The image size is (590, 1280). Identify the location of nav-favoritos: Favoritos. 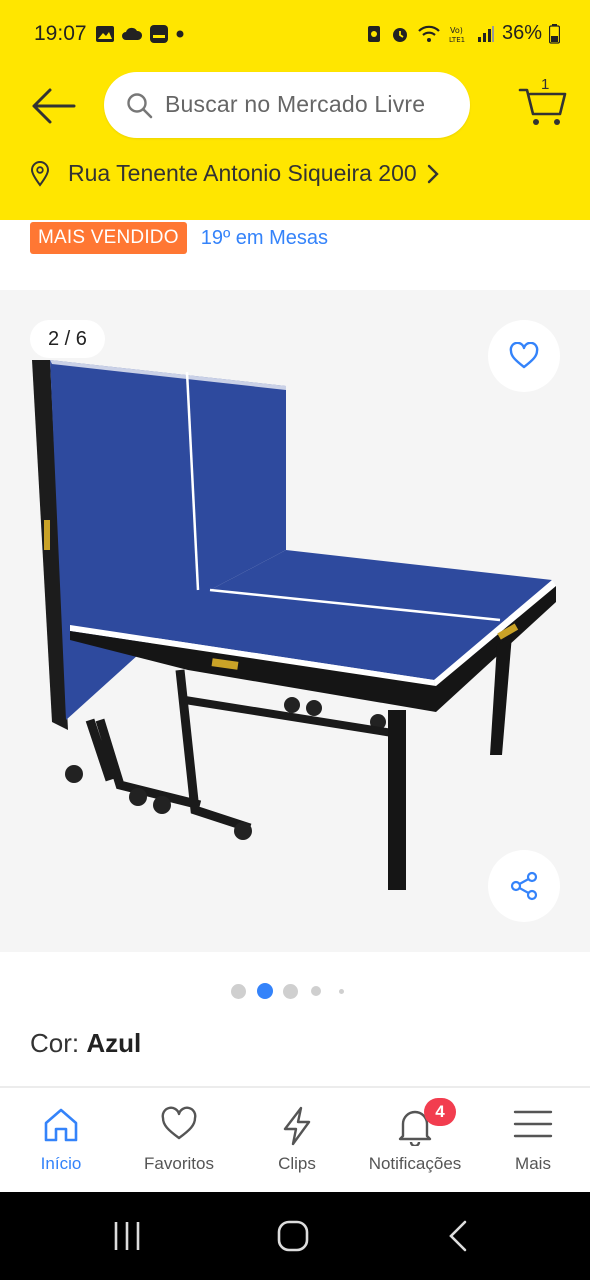
(179, 1140).